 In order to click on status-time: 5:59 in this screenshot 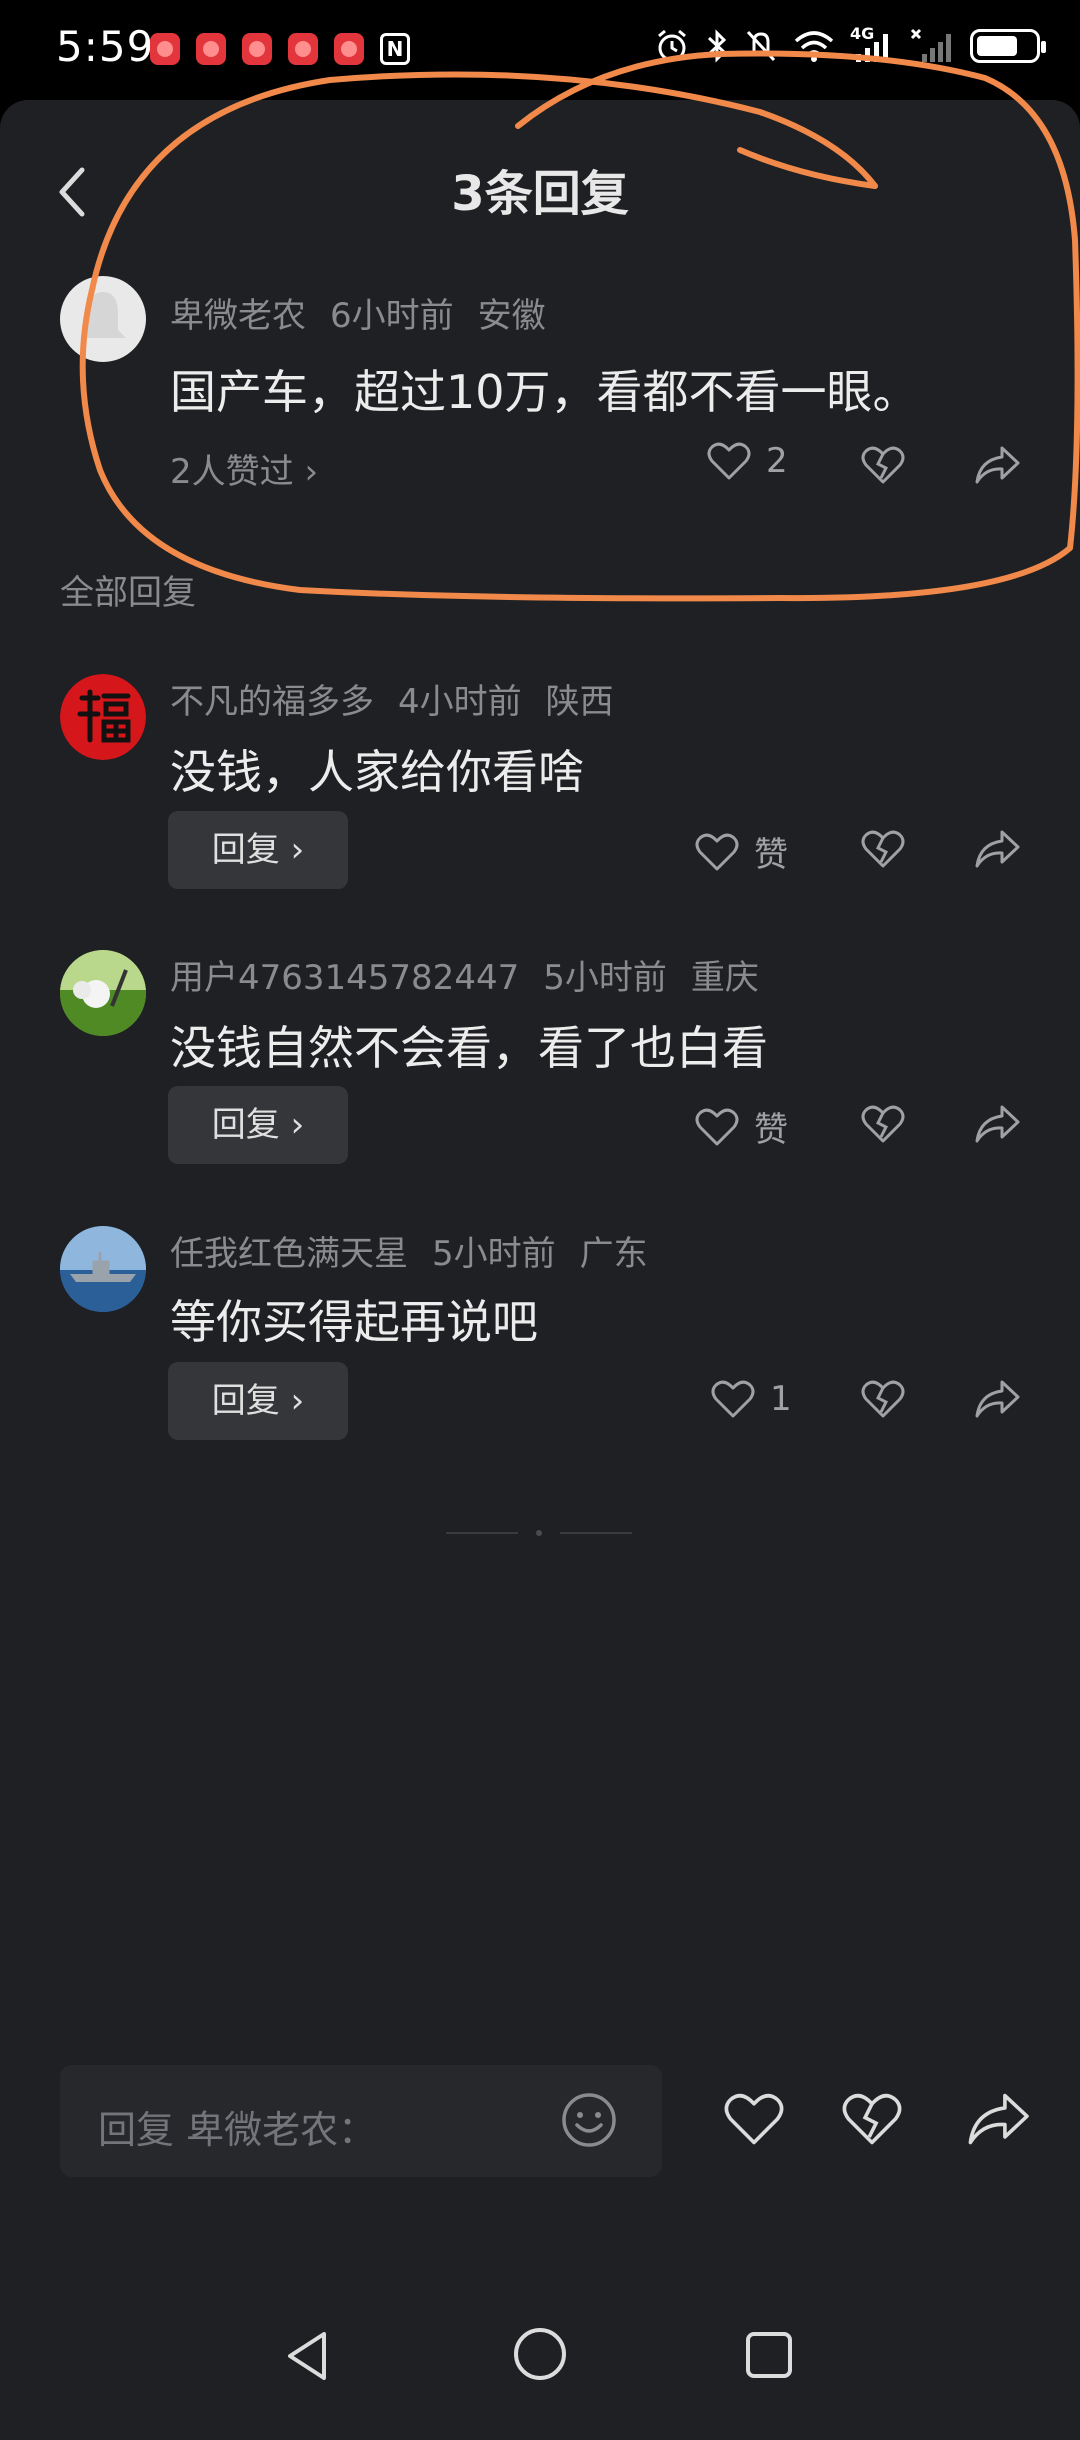, I will do `click(105, 46)`.